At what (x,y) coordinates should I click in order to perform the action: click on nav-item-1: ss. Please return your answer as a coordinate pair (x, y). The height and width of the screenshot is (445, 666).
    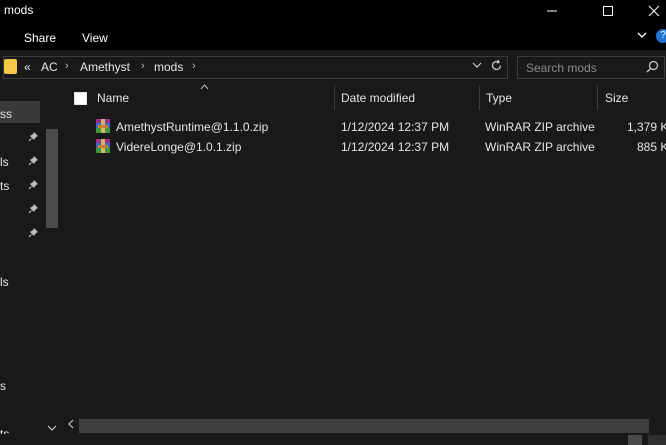
    Looking at the image, I should click on (6, 114).